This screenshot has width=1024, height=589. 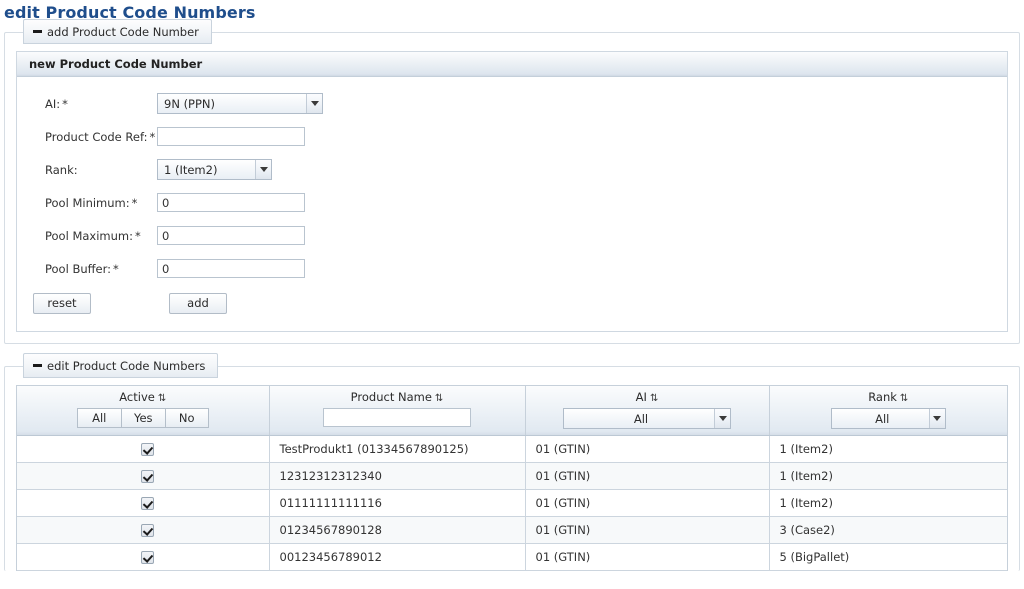 What do you see at coordinates (647, 399) in the screenshot?
I see `column-header-ai-title: AI ⇅` at bounding box center [647, 399].